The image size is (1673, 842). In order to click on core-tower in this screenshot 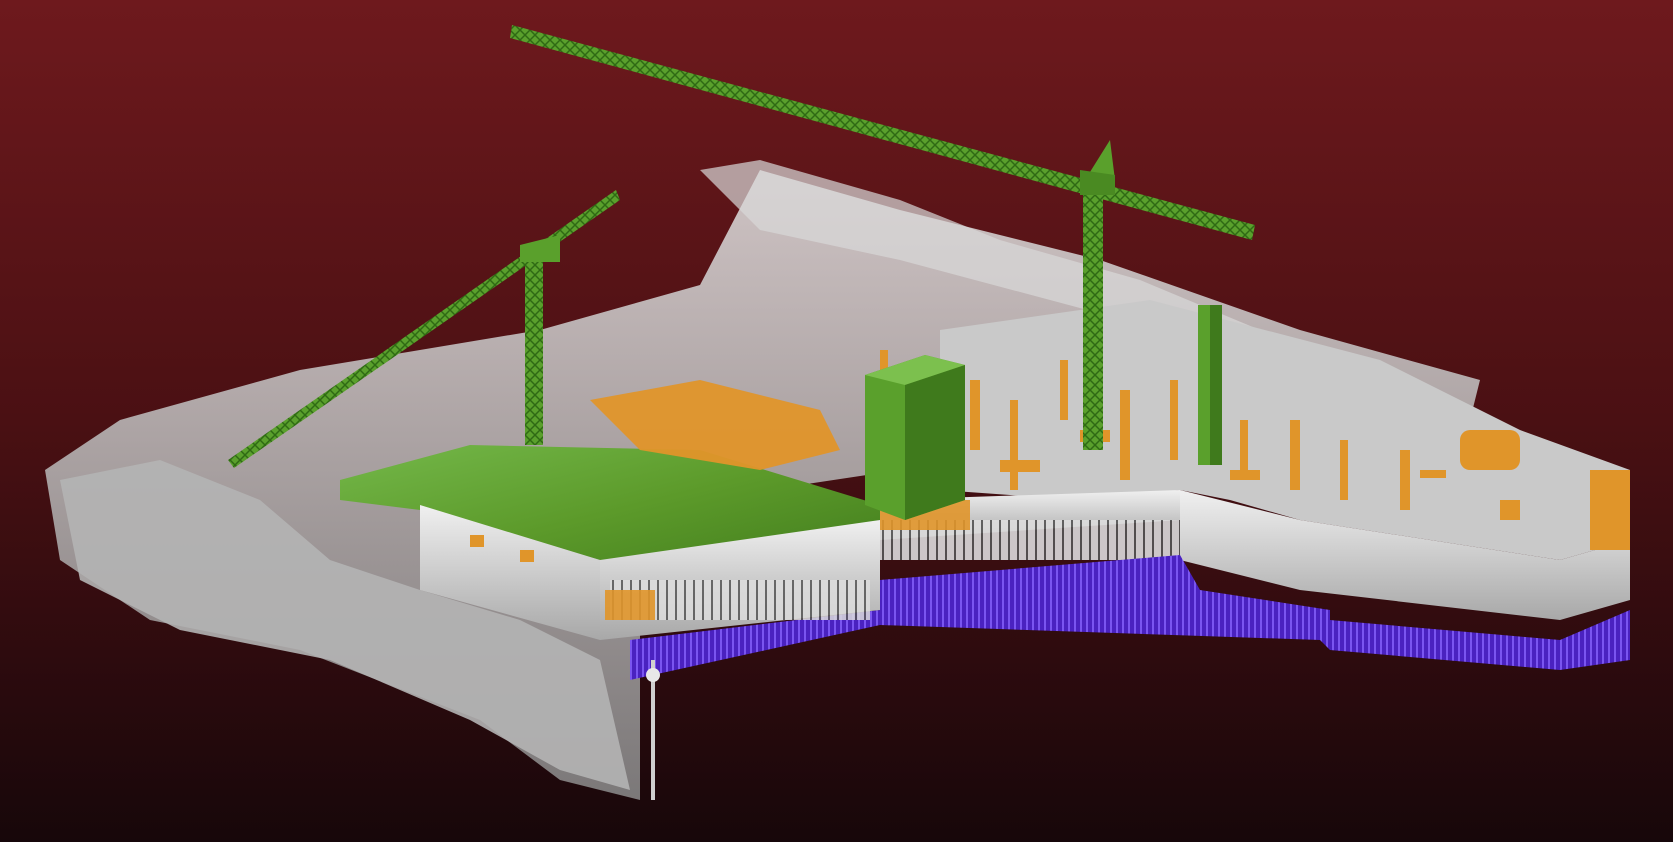, I will do `click(915, 437)`.